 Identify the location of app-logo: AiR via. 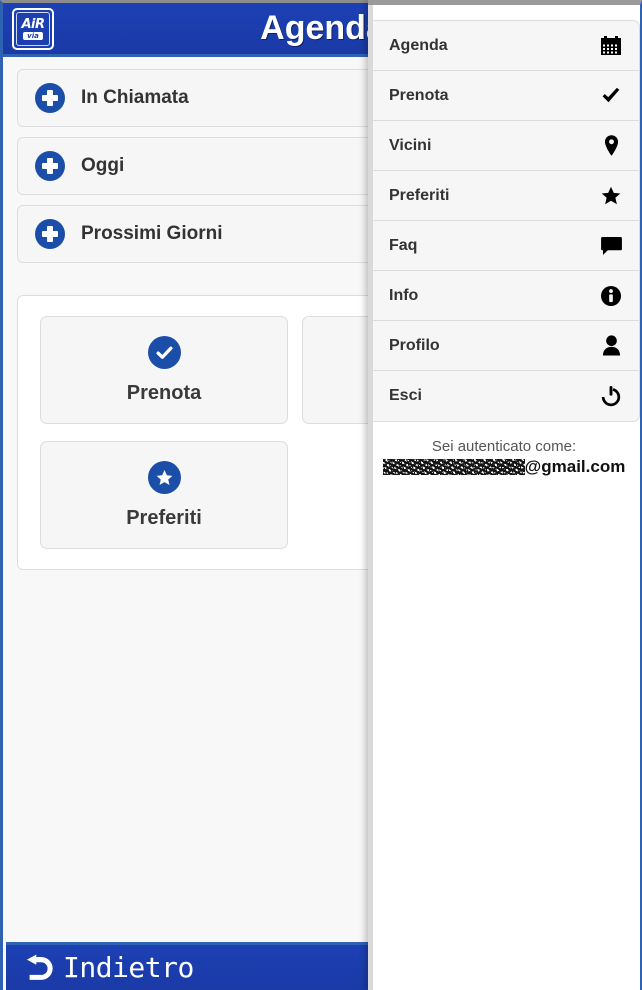
(33, 28).